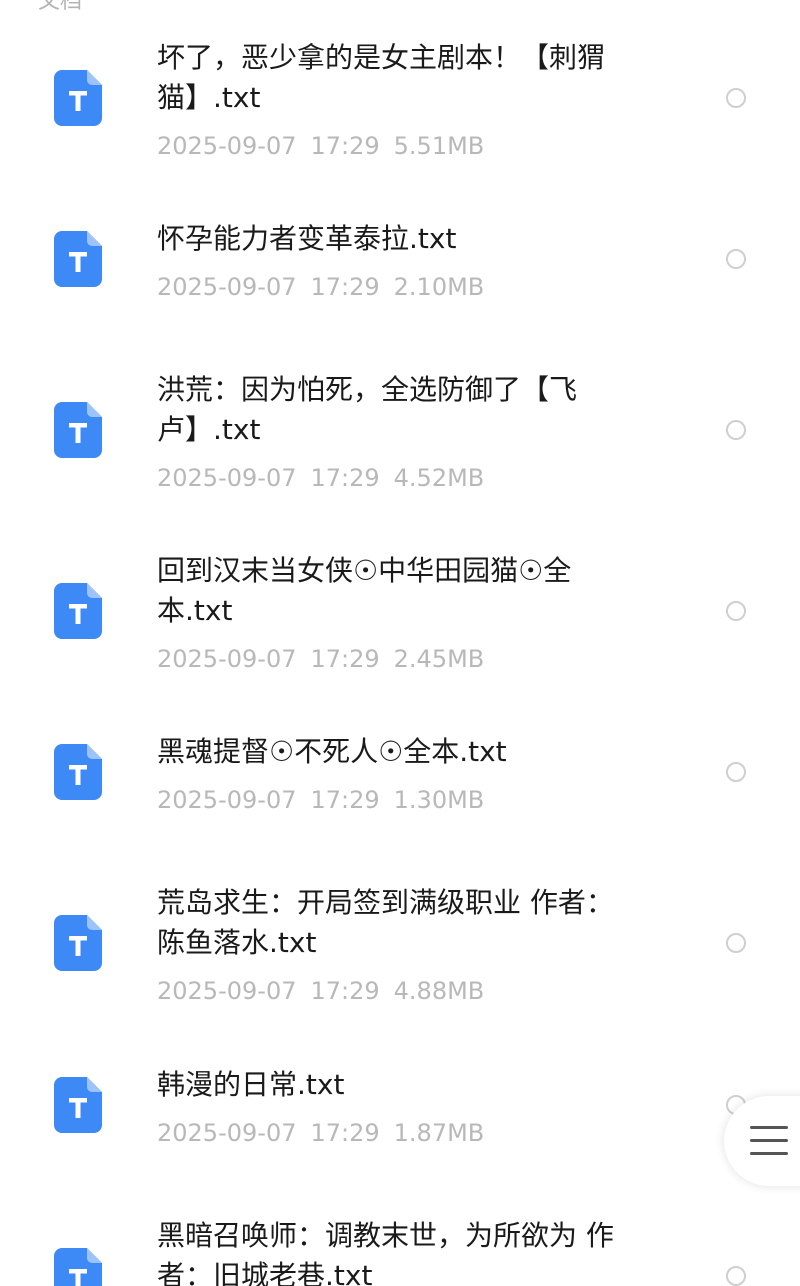 The image size is (800, 1286). What do you see at coordinates (251, 1084) in the screenshot?
I see `file-name: 韩漫的日常.txt` at bounding box center [251, 1084].